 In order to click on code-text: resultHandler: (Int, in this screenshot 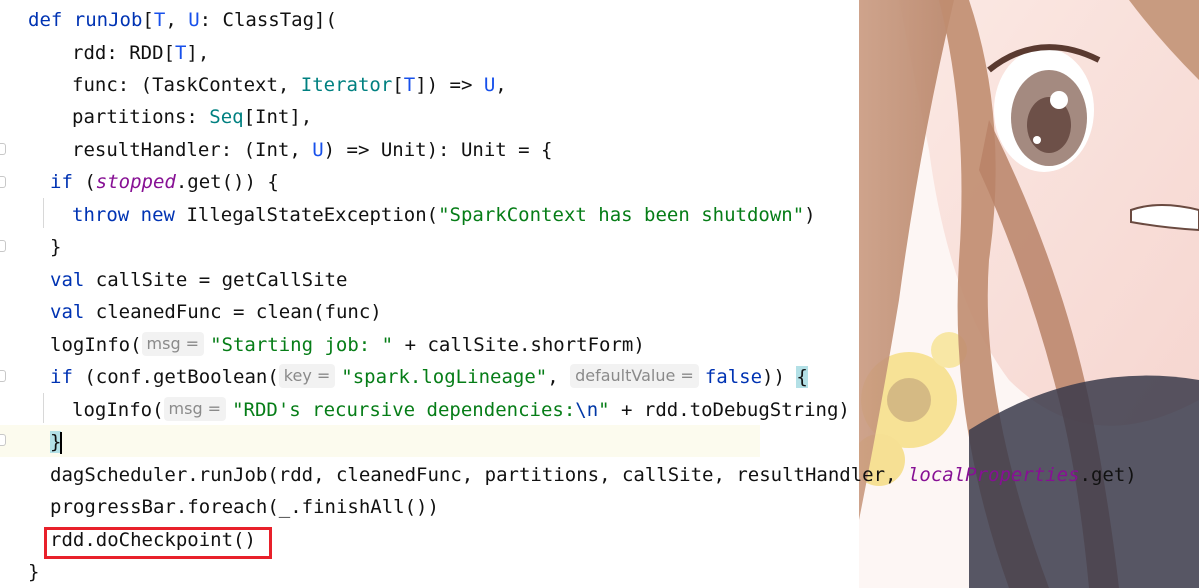, I will do `click(192, 150)`.